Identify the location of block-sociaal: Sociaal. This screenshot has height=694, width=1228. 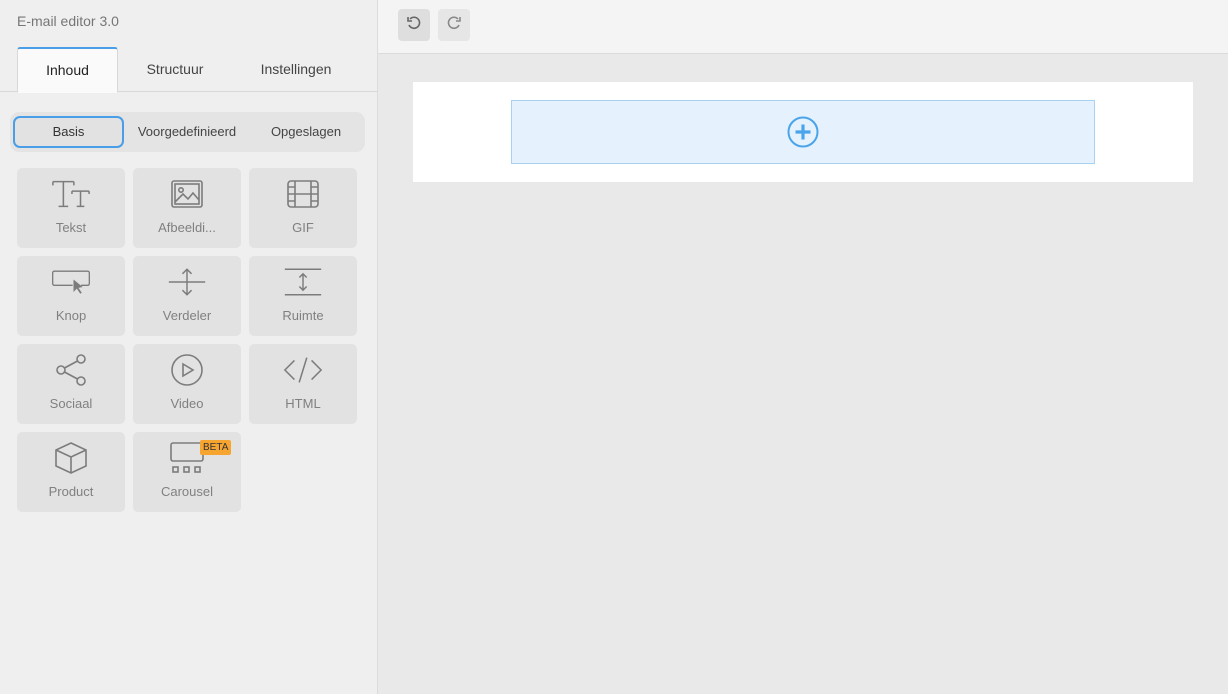
(71, 384).